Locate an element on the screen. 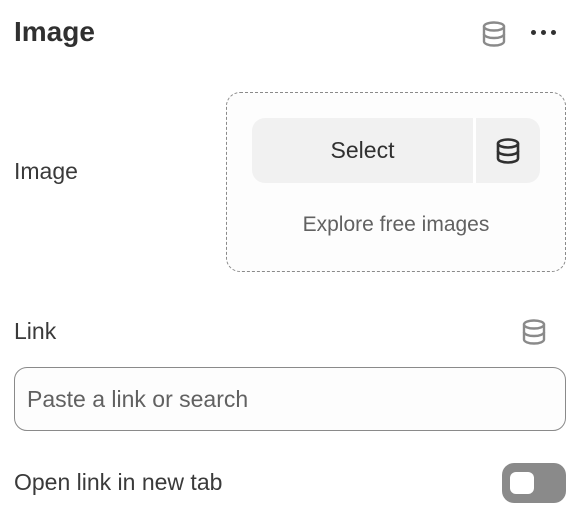  panel-header: Image is located at coordinates (291, 34).